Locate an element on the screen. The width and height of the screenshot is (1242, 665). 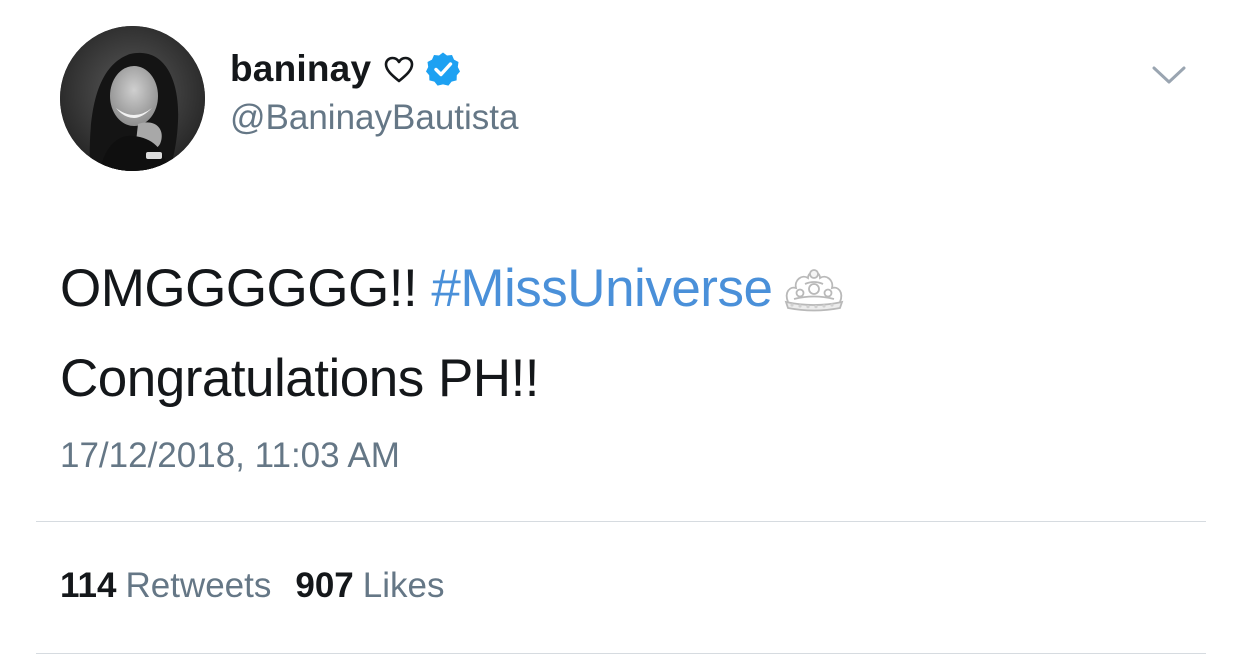
likes-stat: 907 Likes is located at coordinates (369, 586).